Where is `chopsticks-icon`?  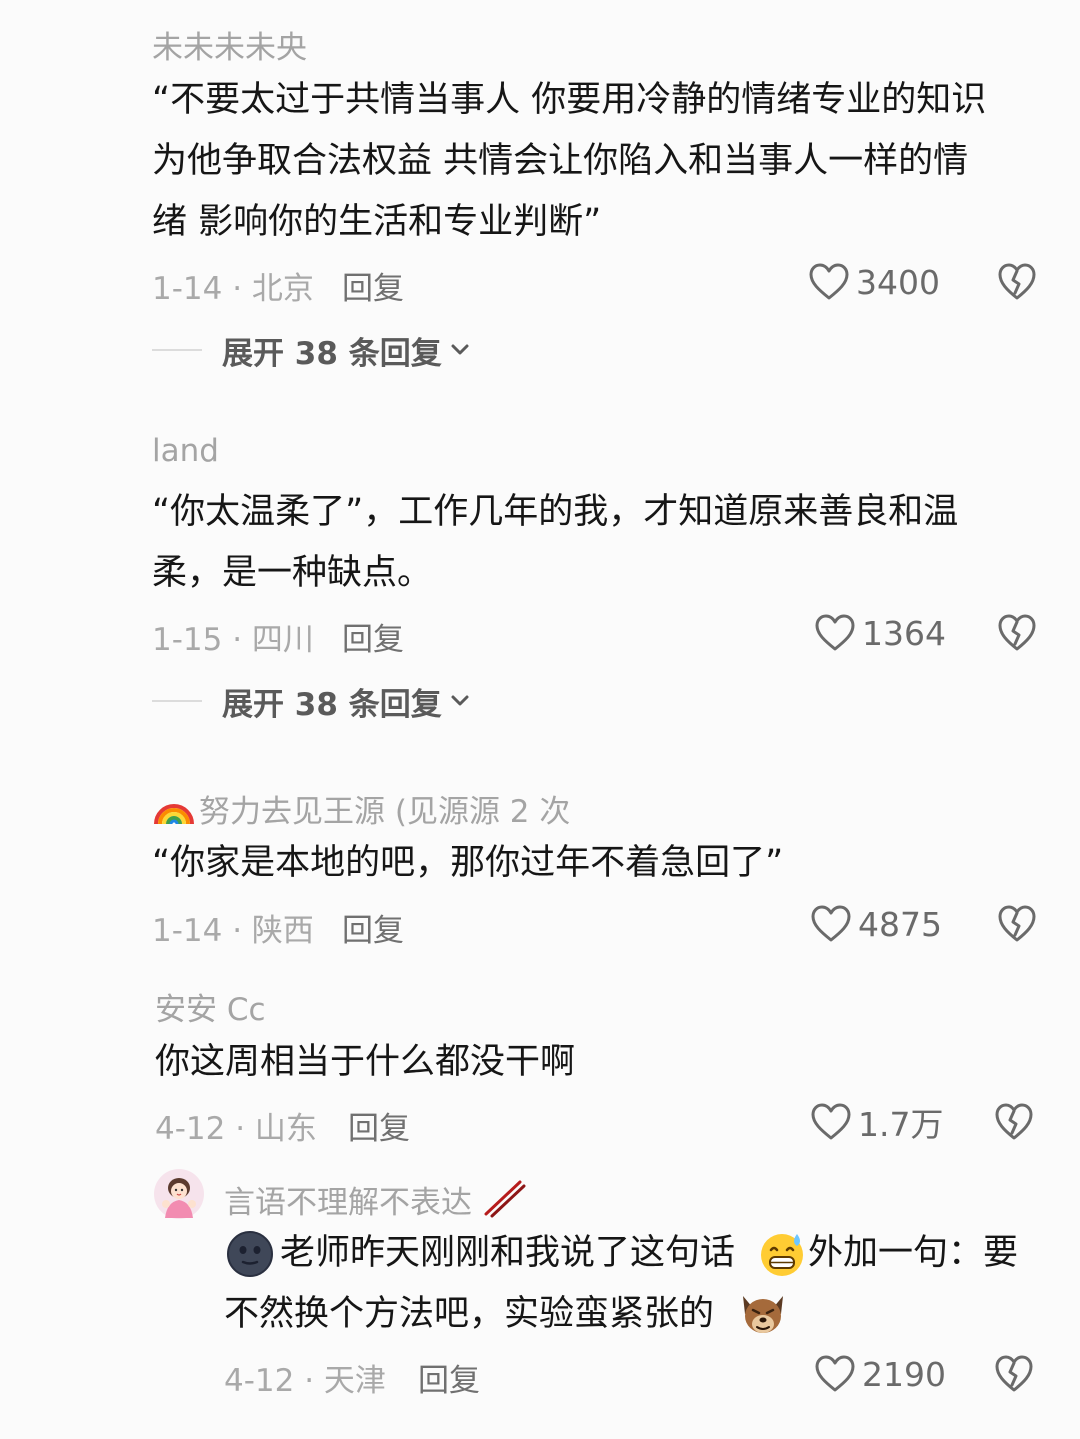 chopsticks-icon is located at coordinates (505, 1199).